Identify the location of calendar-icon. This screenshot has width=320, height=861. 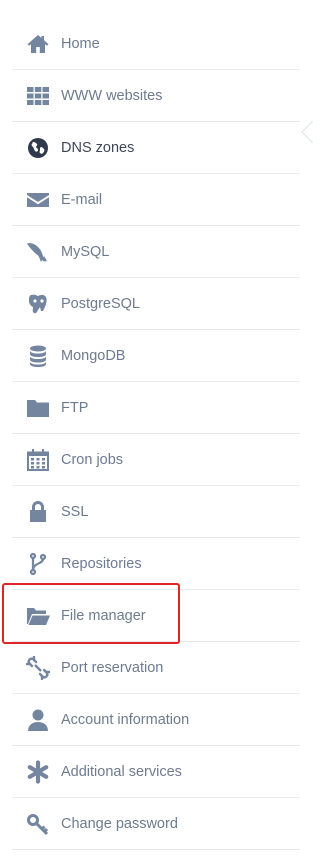
(38, 460).